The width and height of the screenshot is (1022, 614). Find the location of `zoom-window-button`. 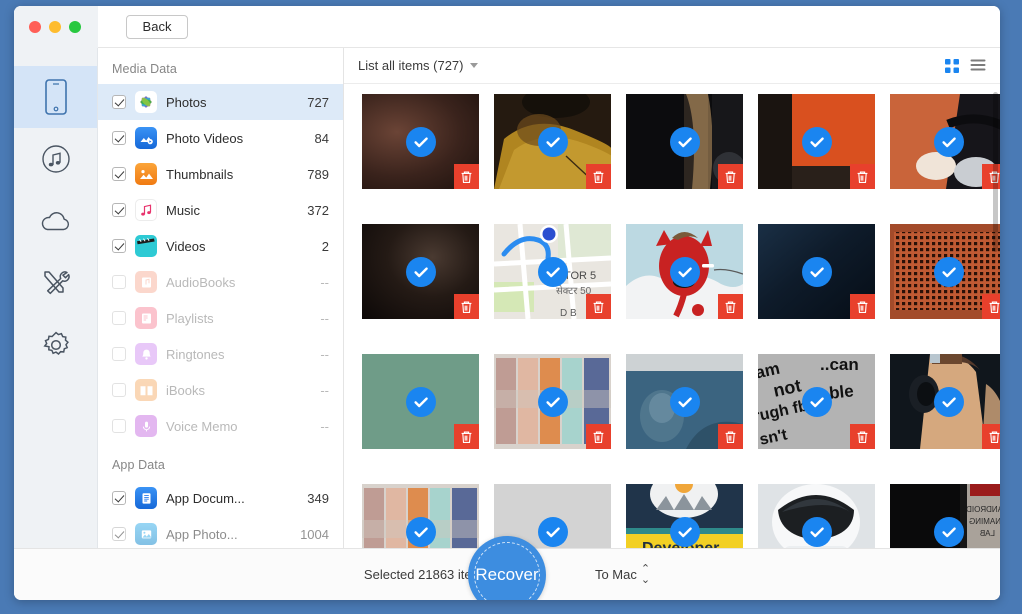

zoom-window-button is located at coordinates (75, 26).